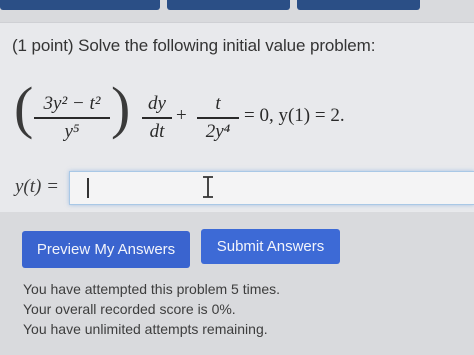 The height and width of the screenshot is (355, 474). What do you see at coordinates (106, 249) in the screenshot?
I see `preview-answers-button: Preview My Answers` at bounding box center [106, 249].